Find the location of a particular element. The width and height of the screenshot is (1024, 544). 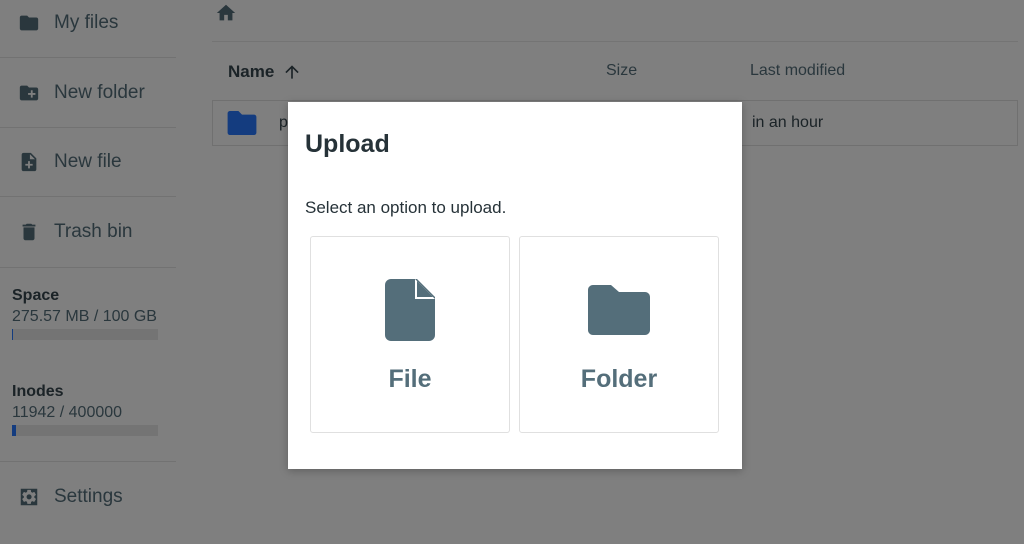

option-label: Folder is located at coordinates (619, 379).